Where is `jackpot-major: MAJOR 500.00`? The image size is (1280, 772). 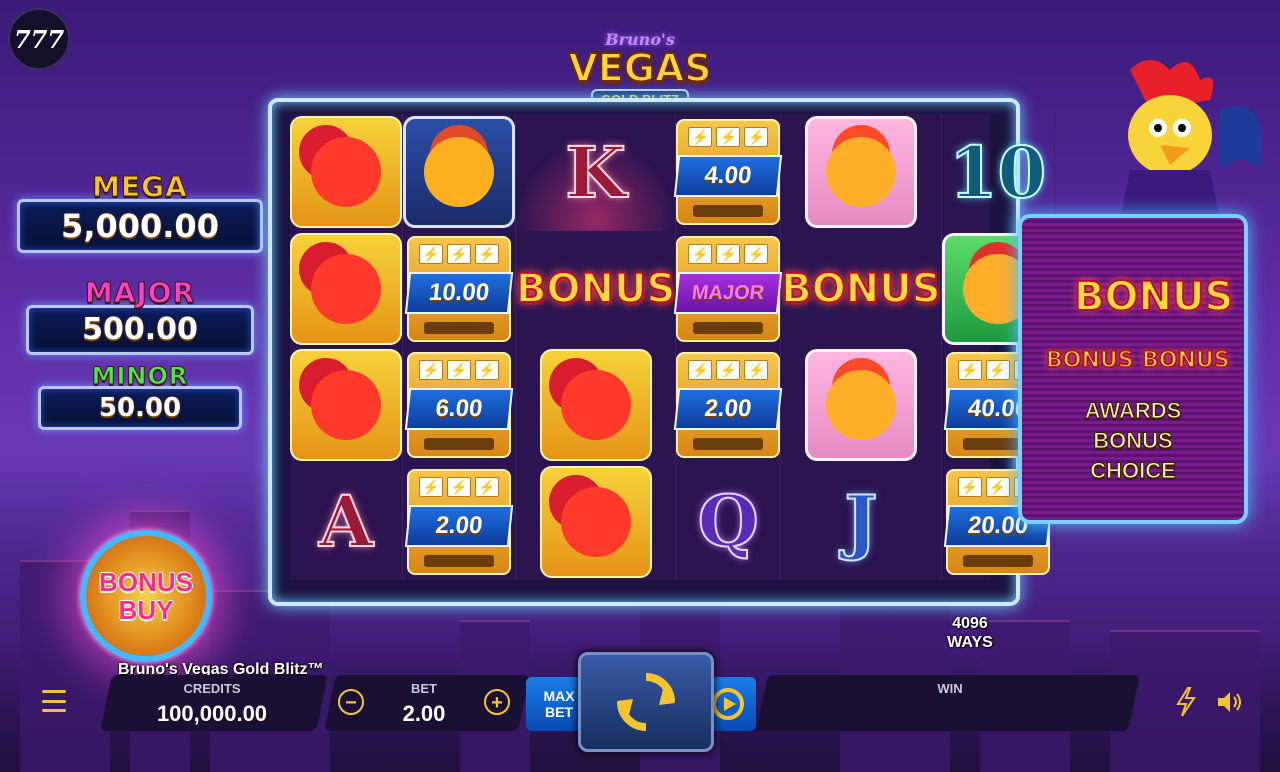
jackpot-major: MAJOR 500.00 is located at coordinates (140, 315).